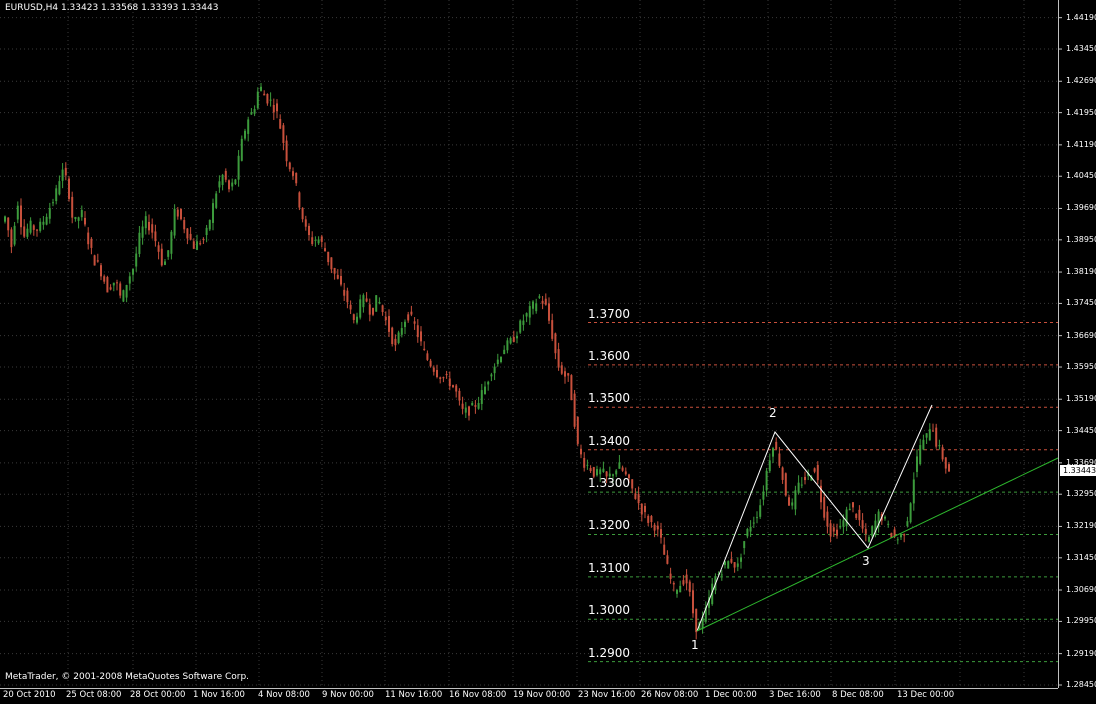  What do you see at coordinates (609, 567) in the screenshot?
I see `price-level-label: 1.3100` at bounding box center [609, 567].